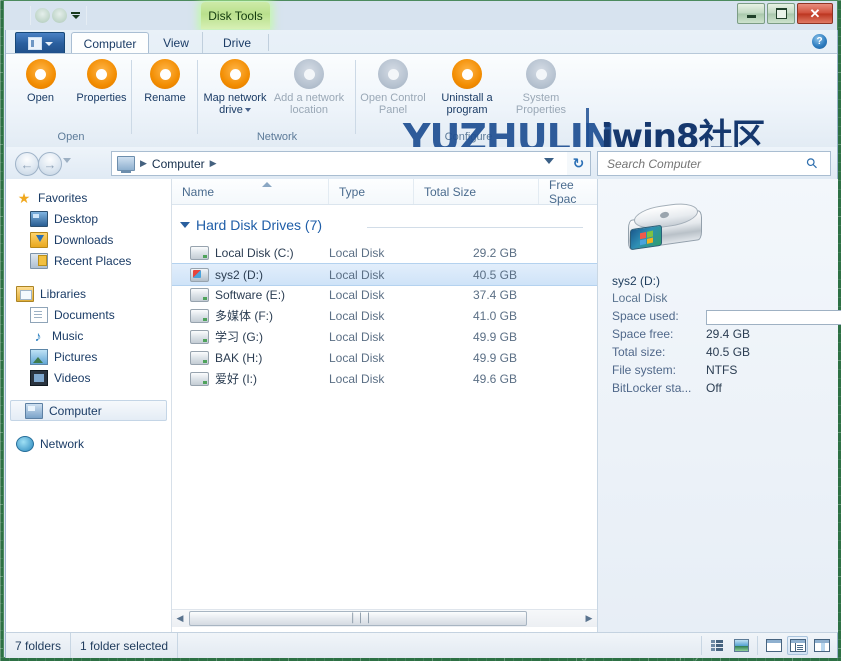 The width and height of the screenshot is (841, 661). I want to click on table-row: 多媒体 (F:) Local Disk 41.0 GB, so click(384, 315).